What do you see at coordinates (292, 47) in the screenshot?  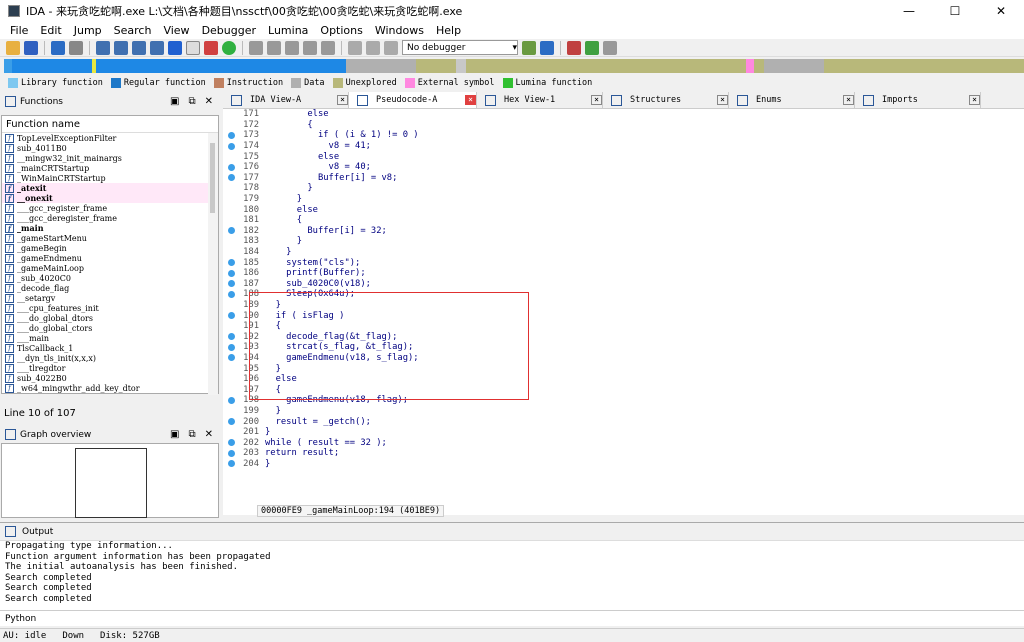 I see `patch-icon` at bounding box center [292, 47].